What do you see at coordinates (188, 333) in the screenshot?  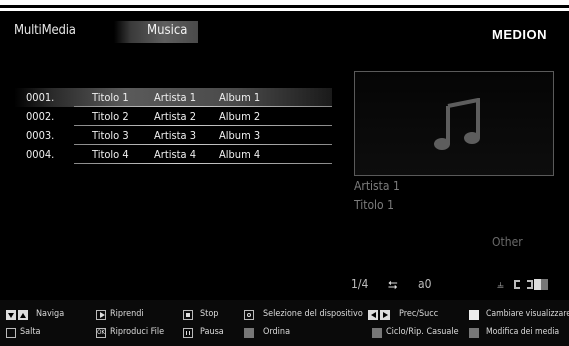 I see `pause-key-icon` at bounding box center [188, 333].